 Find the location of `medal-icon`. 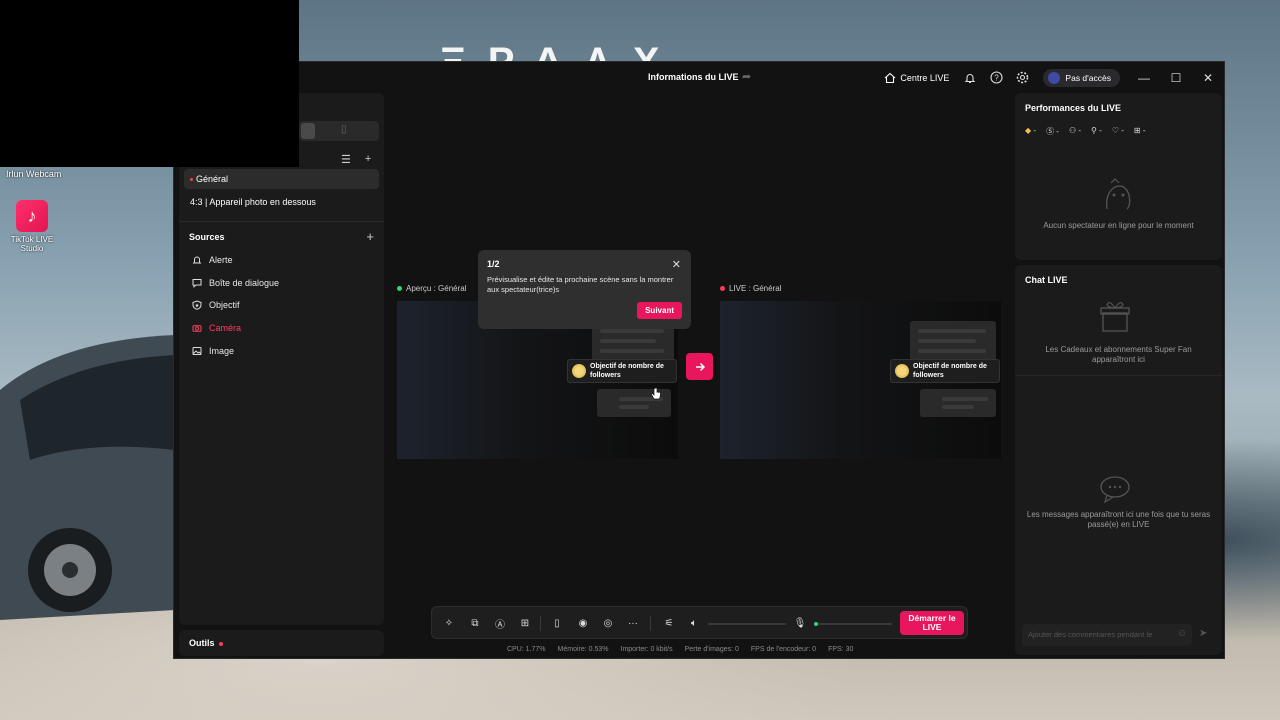

medal-icon is located at coordinates (902, 371).